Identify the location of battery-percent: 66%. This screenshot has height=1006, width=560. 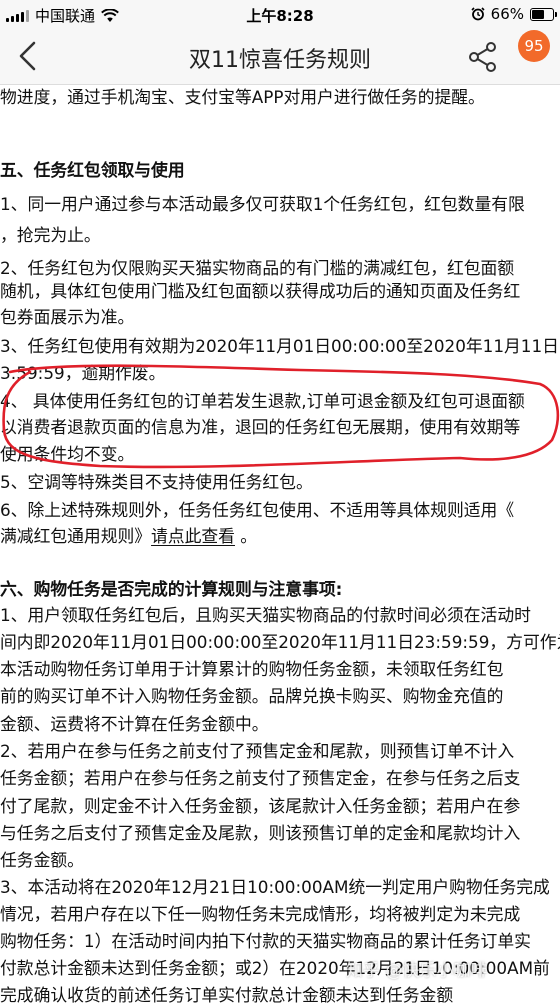
(507, 14).